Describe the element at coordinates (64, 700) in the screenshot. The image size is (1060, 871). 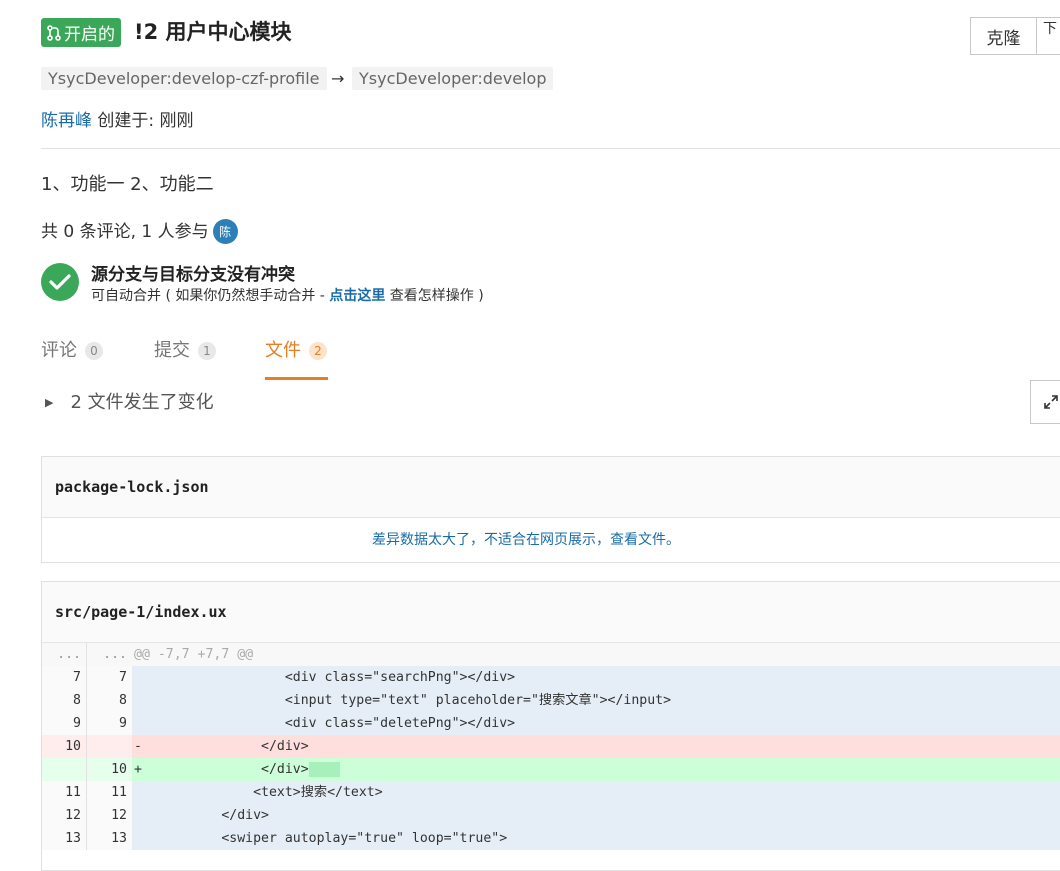
I see `old-line-number: 8` at that location.